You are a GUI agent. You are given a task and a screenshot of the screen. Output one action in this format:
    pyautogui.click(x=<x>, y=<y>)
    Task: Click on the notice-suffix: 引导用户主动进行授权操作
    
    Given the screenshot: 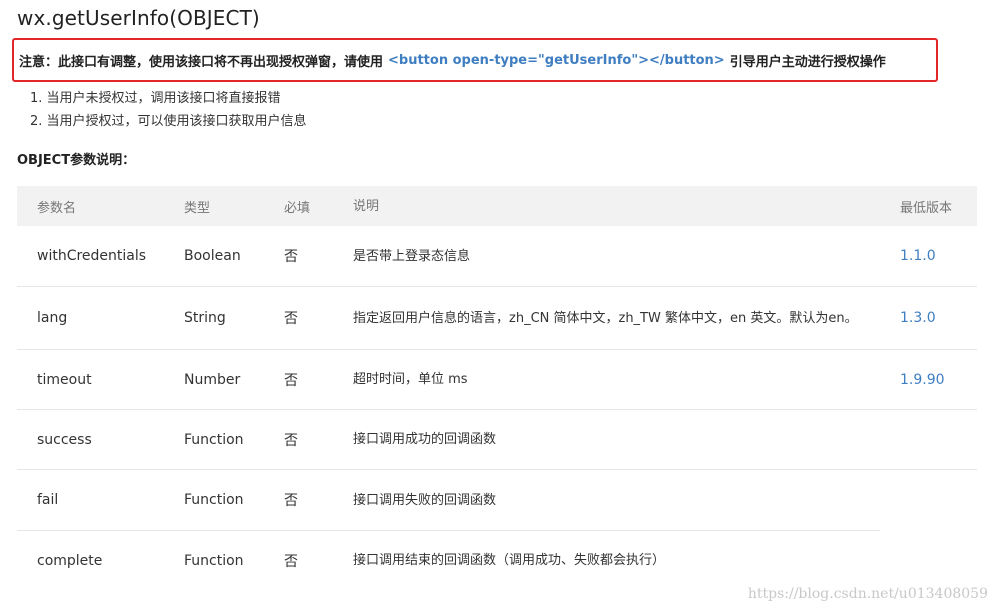 What is the action you would take?
    pyautogui.click(x=807, y=62)
    